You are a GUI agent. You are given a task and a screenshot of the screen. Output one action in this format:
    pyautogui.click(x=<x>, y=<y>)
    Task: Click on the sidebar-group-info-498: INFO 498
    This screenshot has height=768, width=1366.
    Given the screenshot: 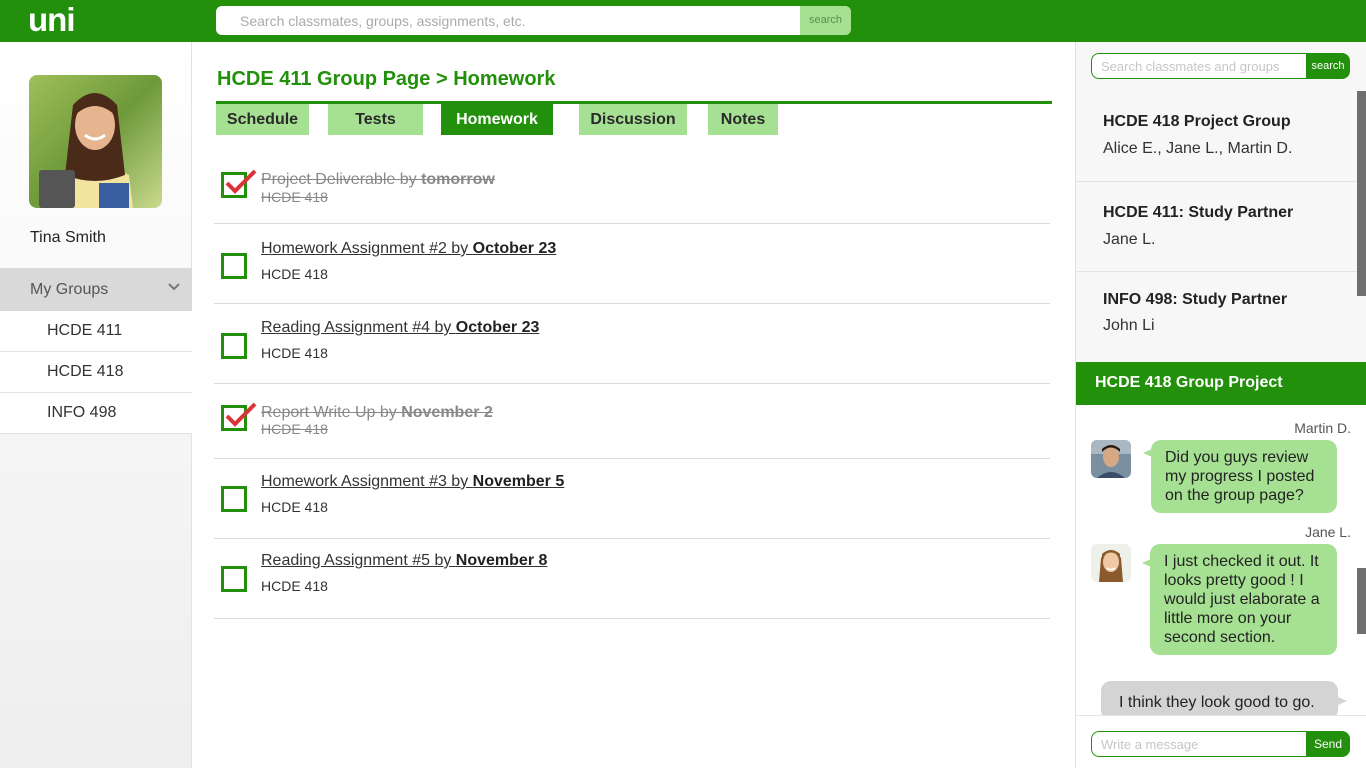 What is the action you would take?
    pyautogui.click(x=96, y=413)
    